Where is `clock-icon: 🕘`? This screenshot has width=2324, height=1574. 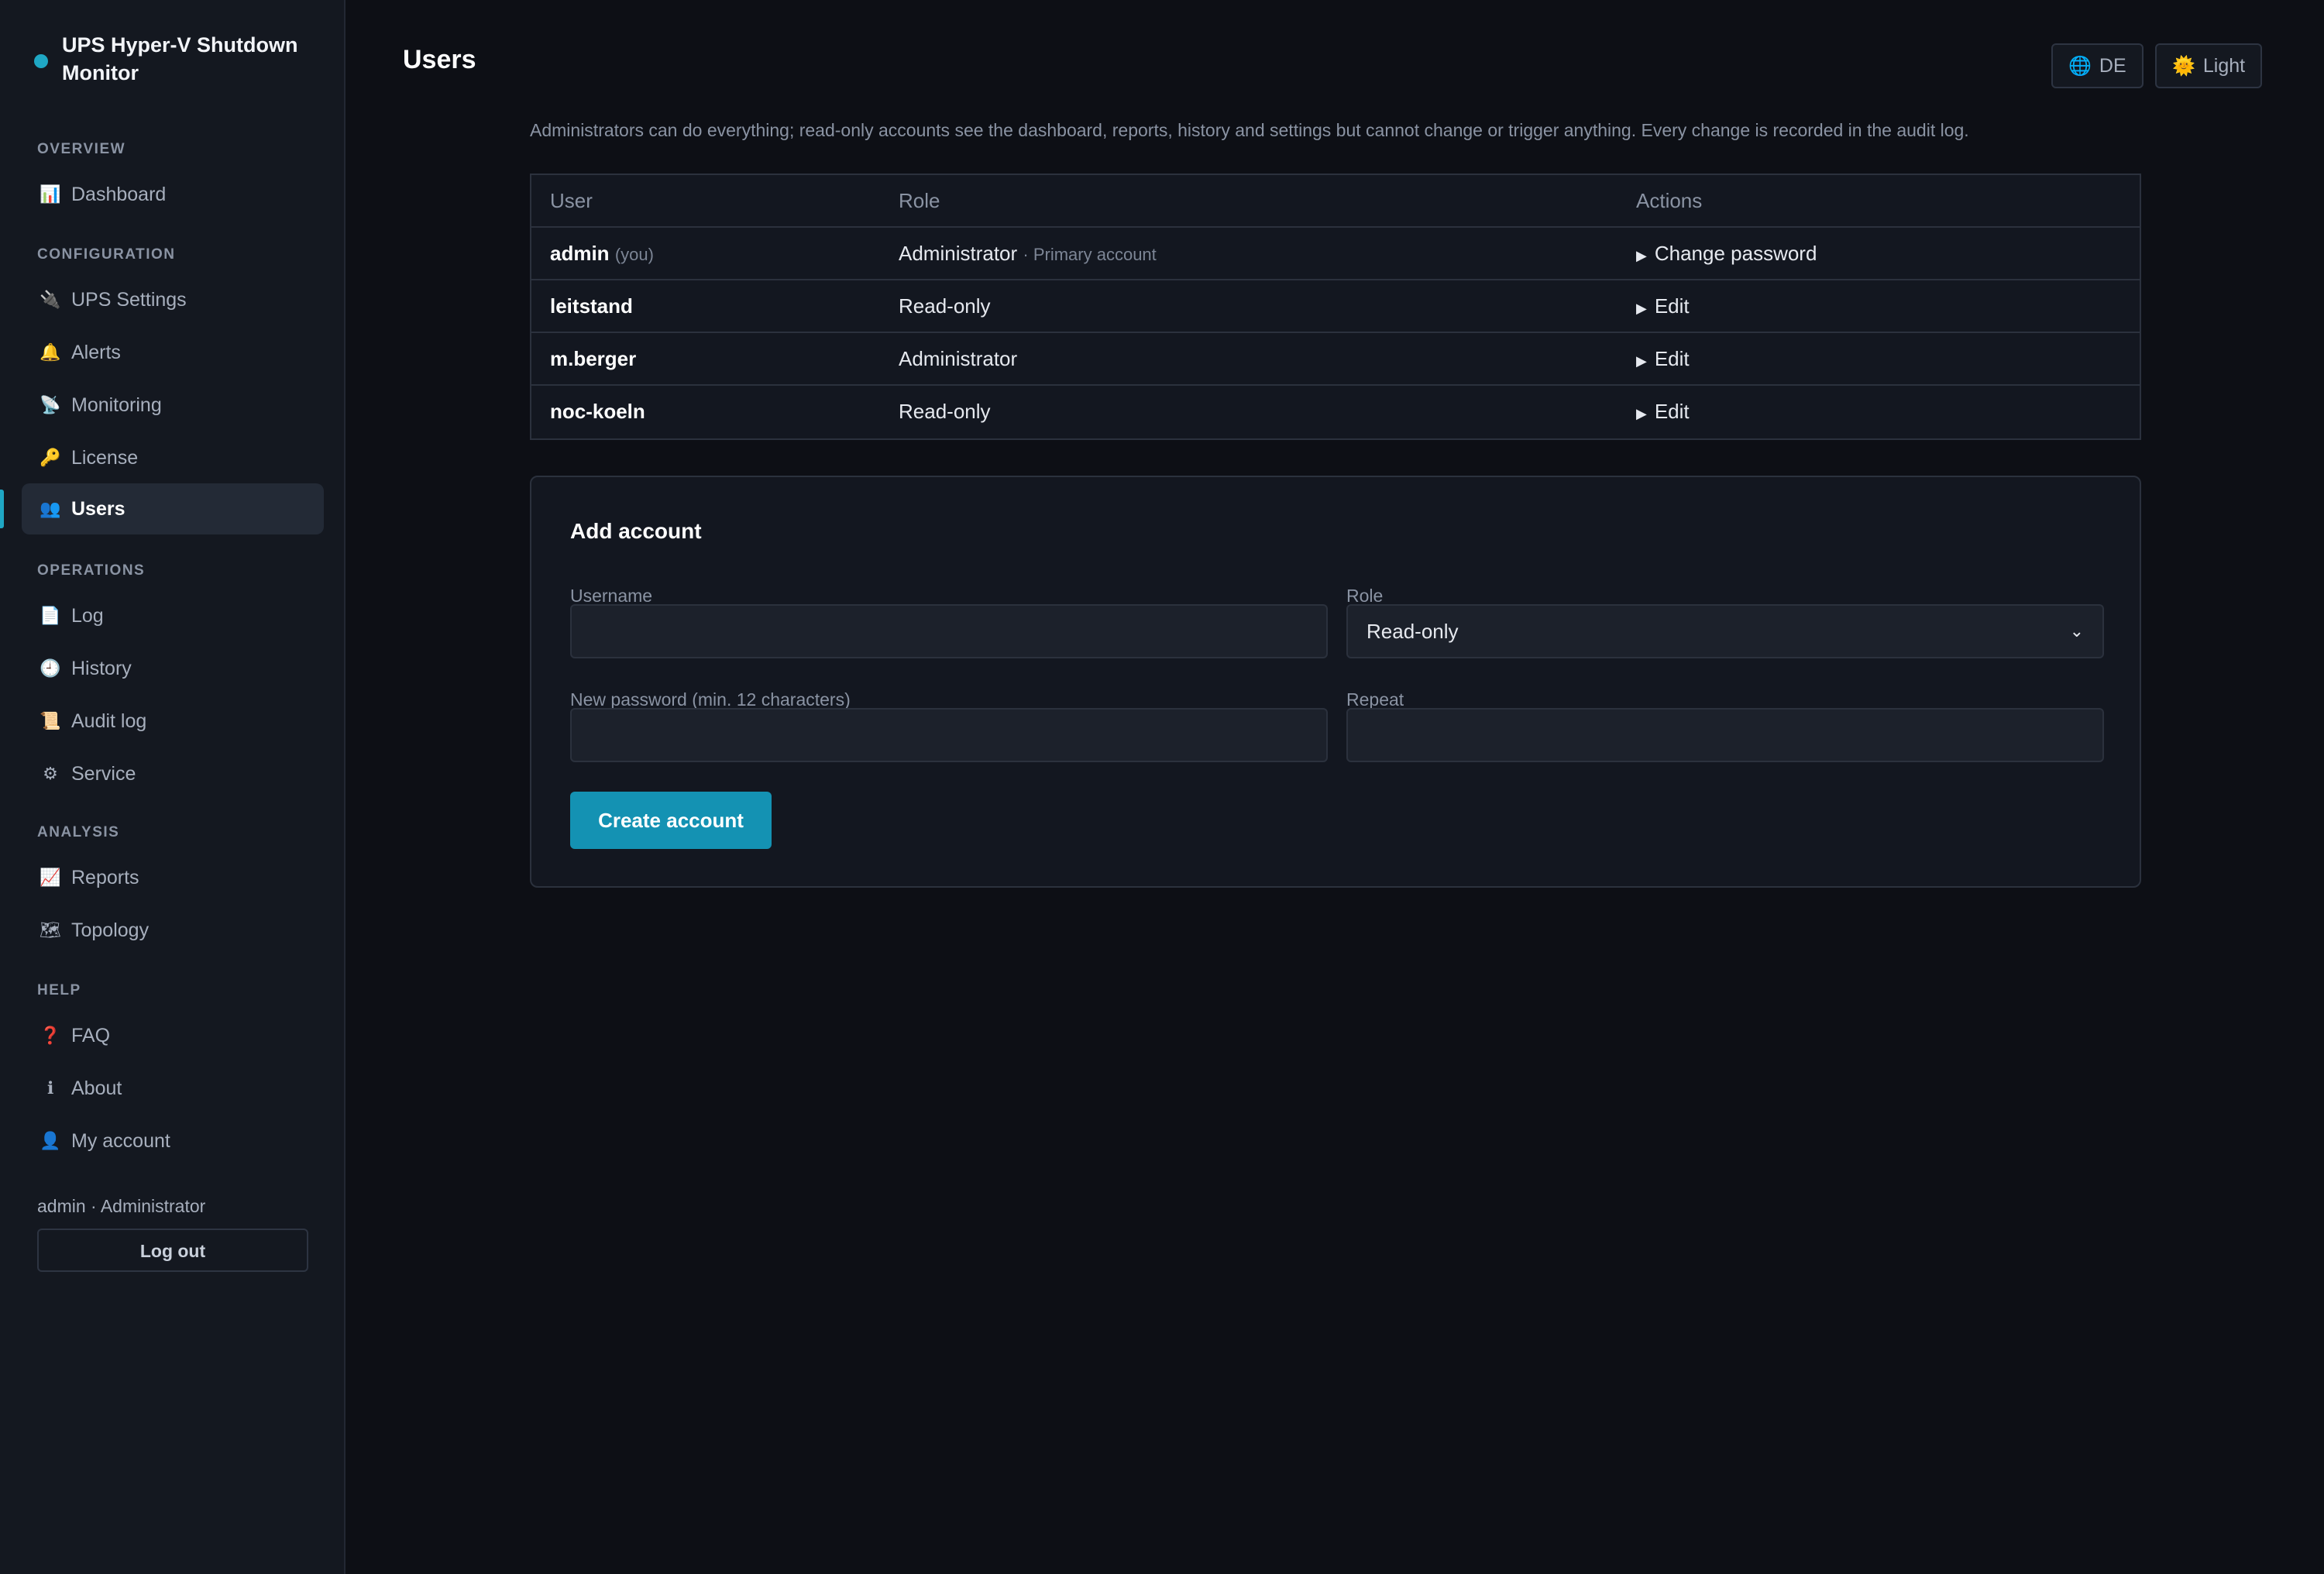
clock-icon: 🕘 is located at coordinates (50, 668).